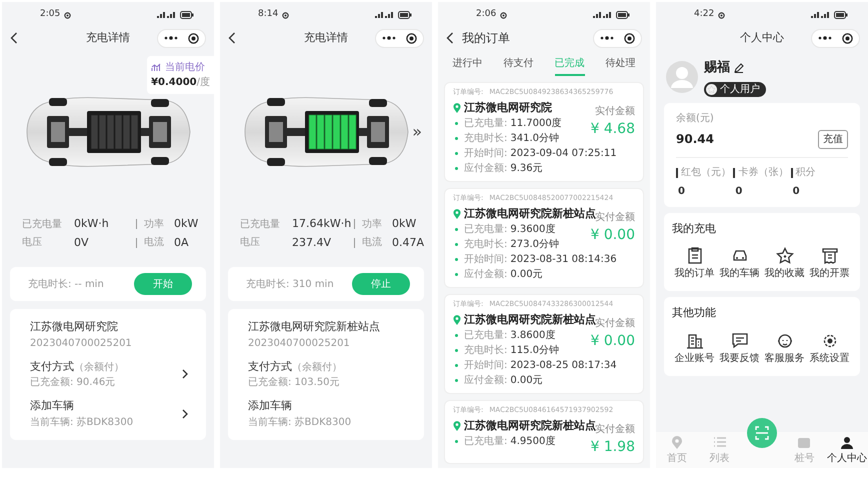 Image resolution: width=868 pixels, height=481 pixels. What do you see at coordinates (519, 65) in the screenshot?
I see `order-tab: 待支付` at bounding box center [519, 65].